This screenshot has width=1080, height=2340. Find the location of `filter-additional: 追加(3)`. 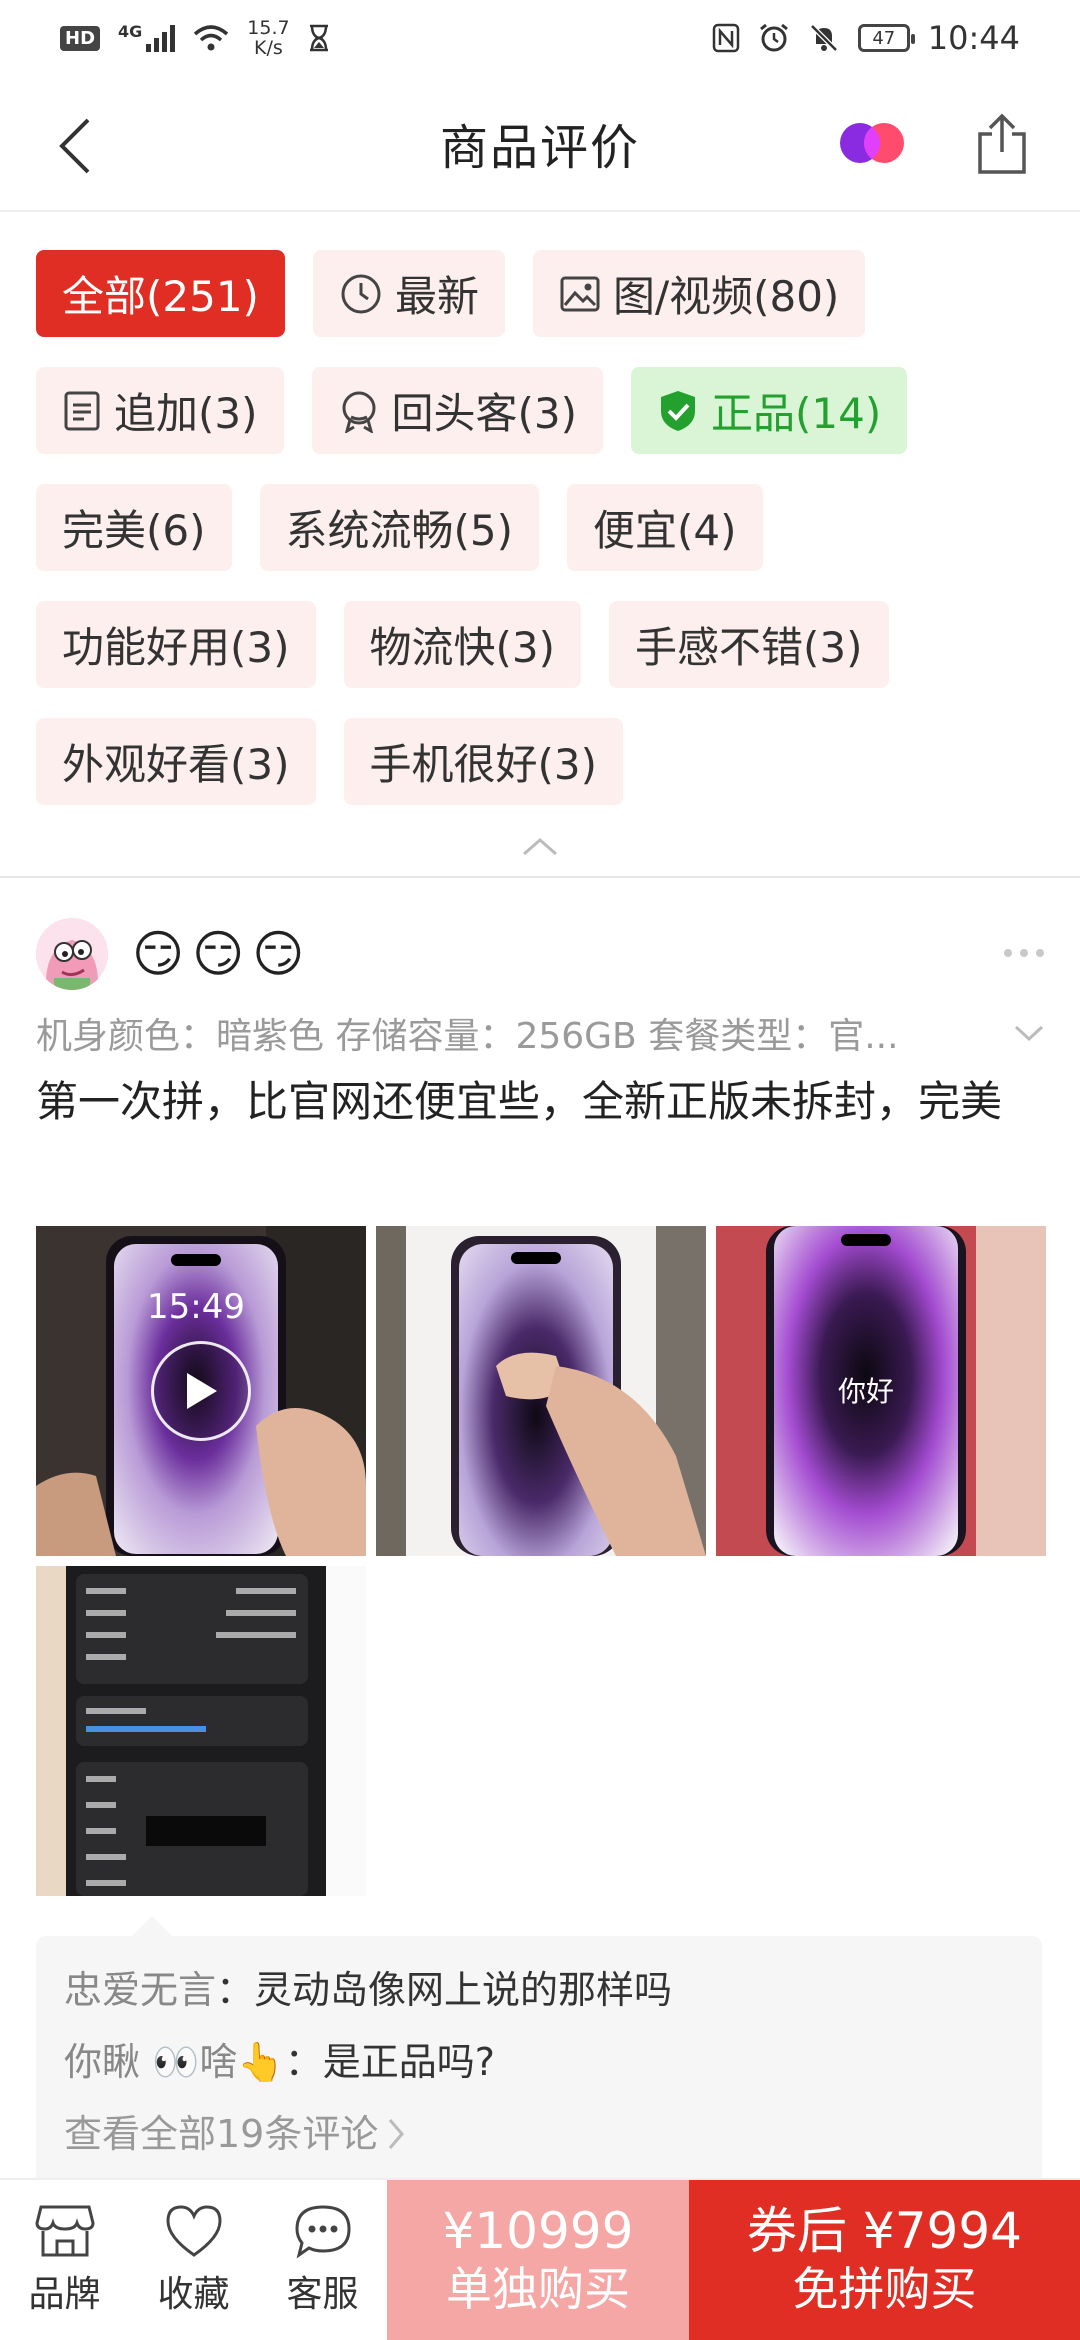

filter-additional: 追加(3) is located at coordinates (160, 410).